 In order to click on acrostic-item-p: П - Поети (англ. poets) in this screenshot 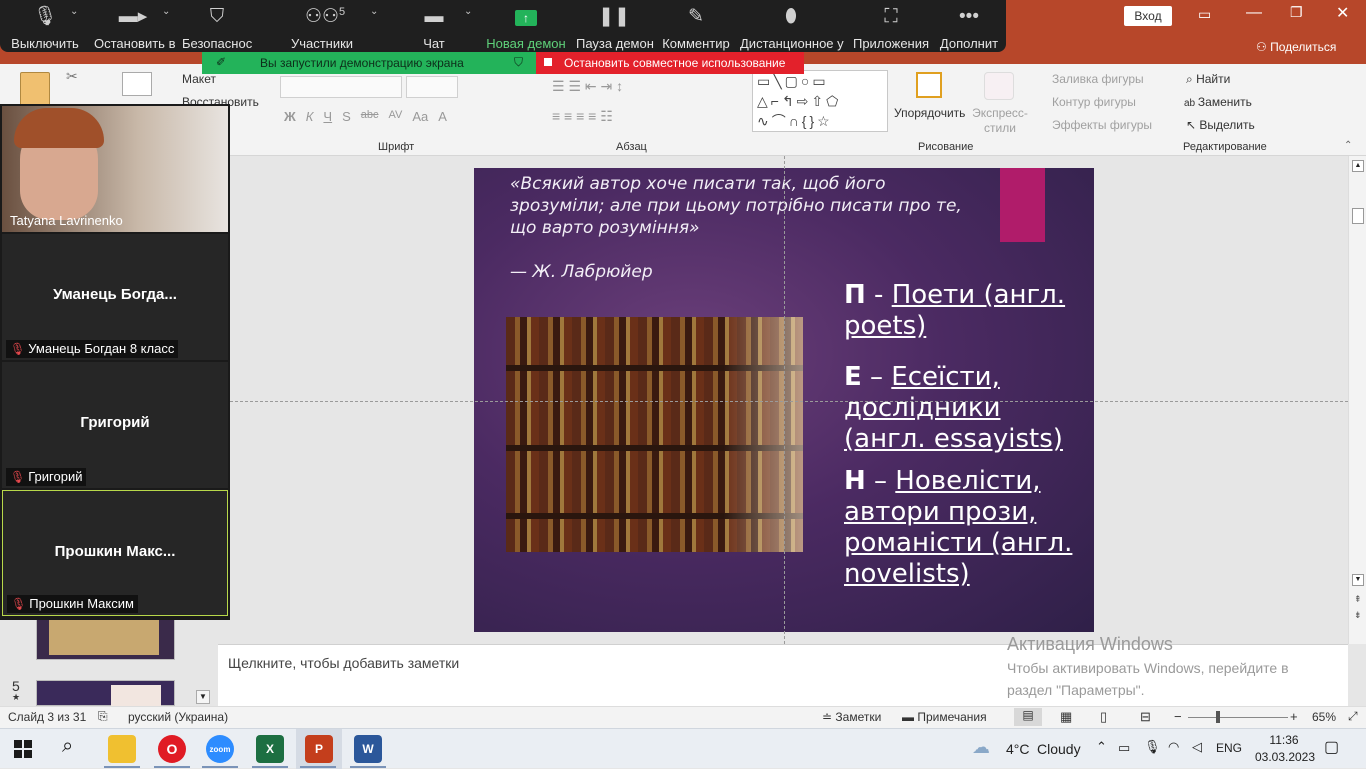, I will do `click(964, 311)`.